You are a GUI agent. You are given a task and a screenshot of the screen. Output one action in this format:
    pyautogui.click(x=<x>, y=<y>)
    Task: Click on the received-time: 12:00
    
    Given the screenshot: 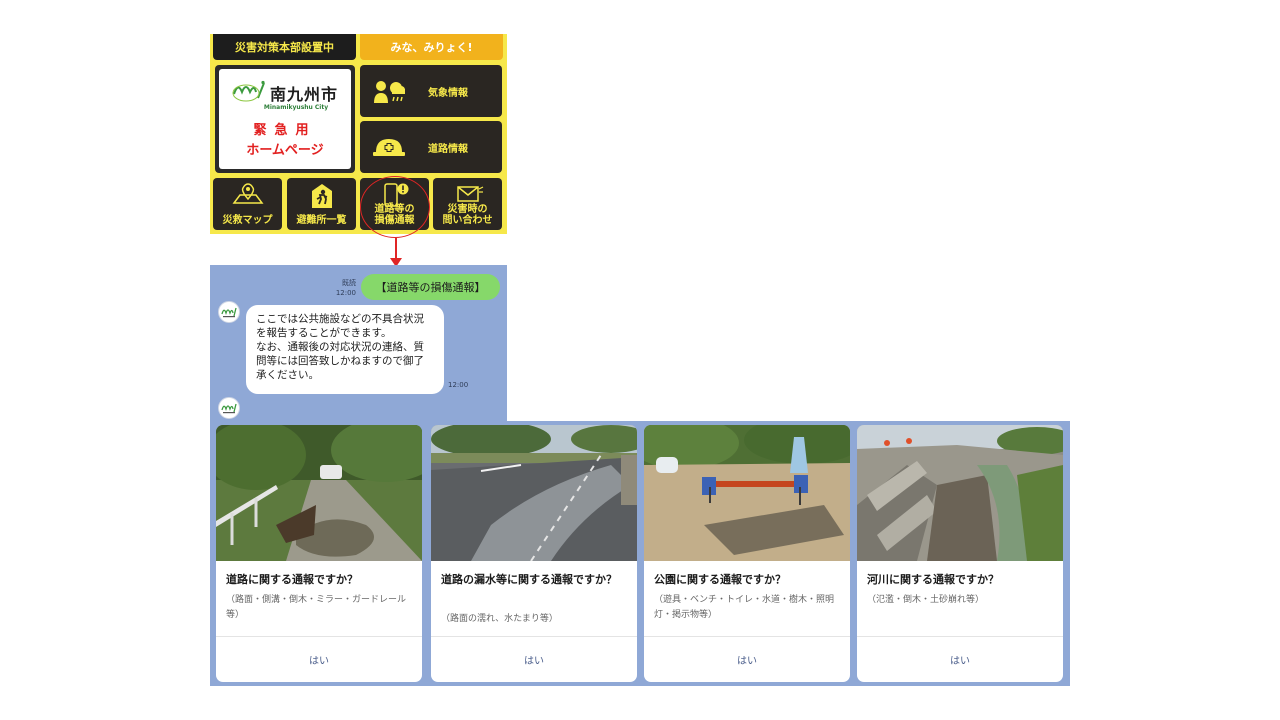 What is the action you would take?
    pyautogui.click(x=458, y=385)
    